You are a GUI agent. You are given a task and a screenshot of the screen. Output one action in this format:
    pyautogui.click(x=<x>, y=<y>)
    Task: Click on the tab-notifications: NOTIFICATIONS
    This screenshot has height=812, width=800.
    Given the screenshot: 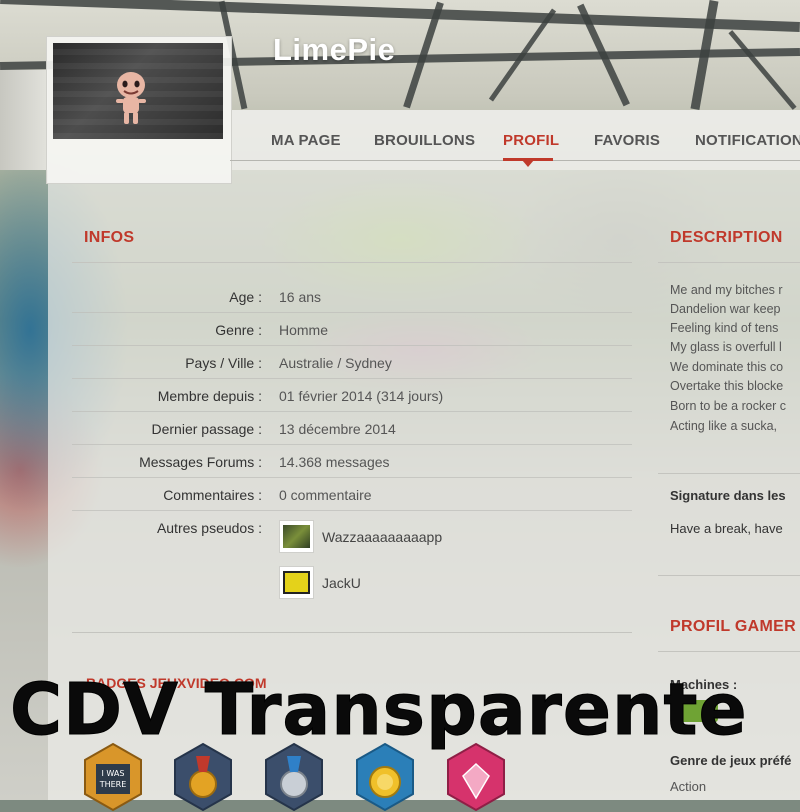 What is the action you would take?
    pyautogui.click(x=747, y=140)
    